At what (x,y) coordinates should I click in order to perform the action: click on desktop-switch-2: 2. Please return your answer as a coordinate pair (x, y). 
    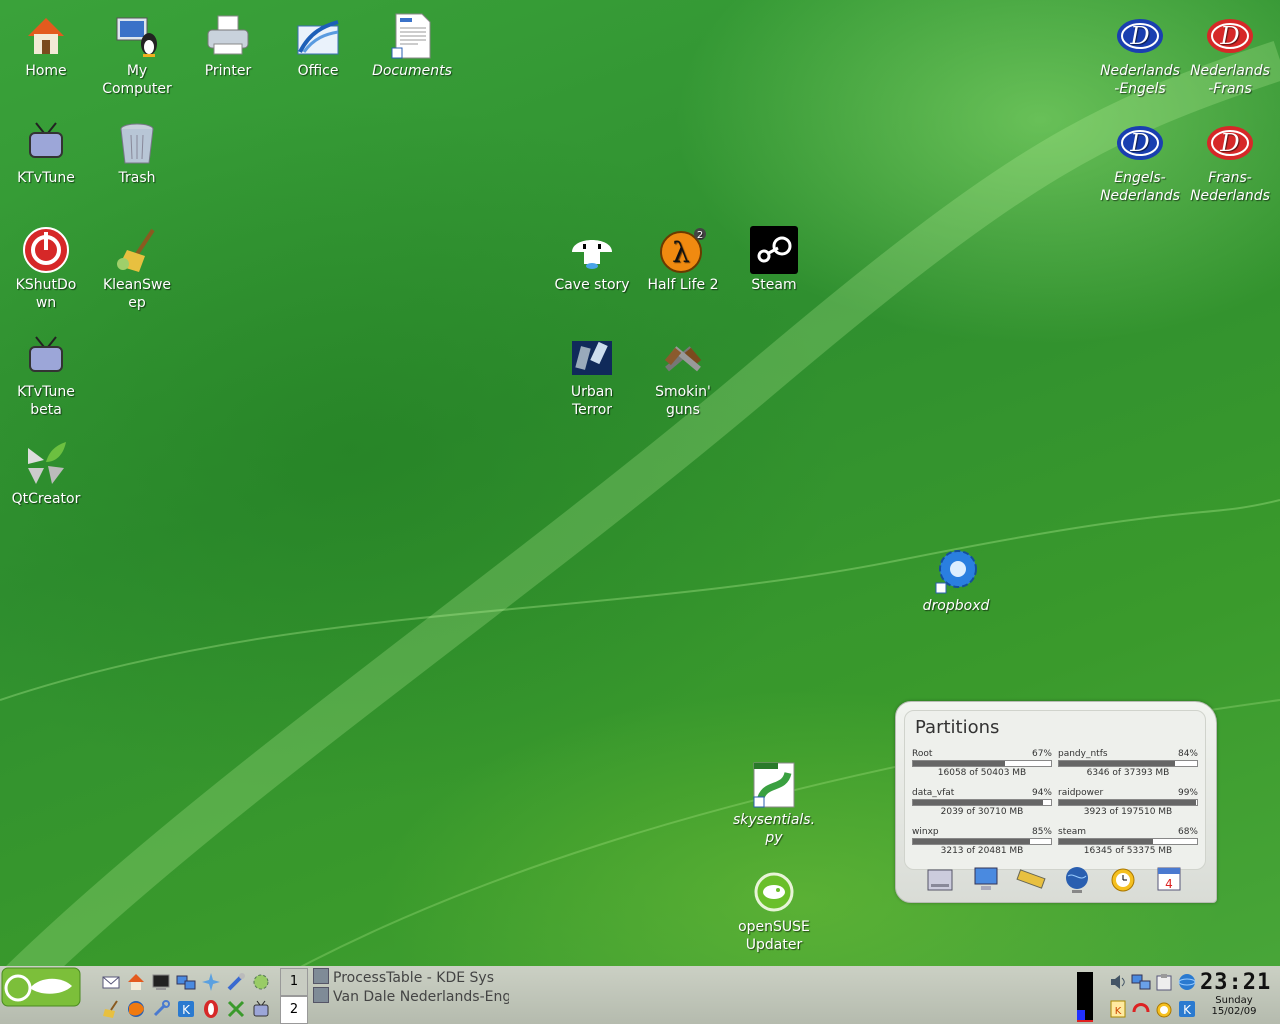
    Looking at the image, I should click on (294, 1010).